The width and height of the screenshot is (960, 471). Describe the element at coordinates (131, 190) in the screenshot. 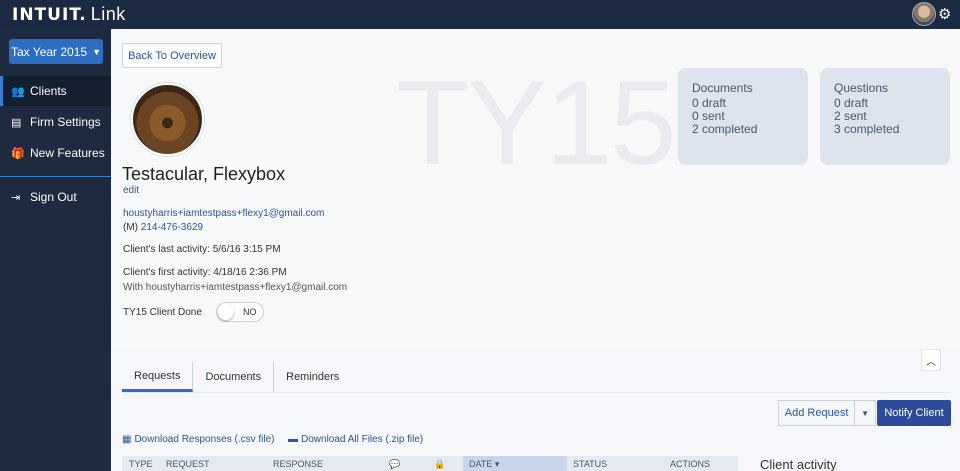

I see `edit-client-link: edit` at that location.